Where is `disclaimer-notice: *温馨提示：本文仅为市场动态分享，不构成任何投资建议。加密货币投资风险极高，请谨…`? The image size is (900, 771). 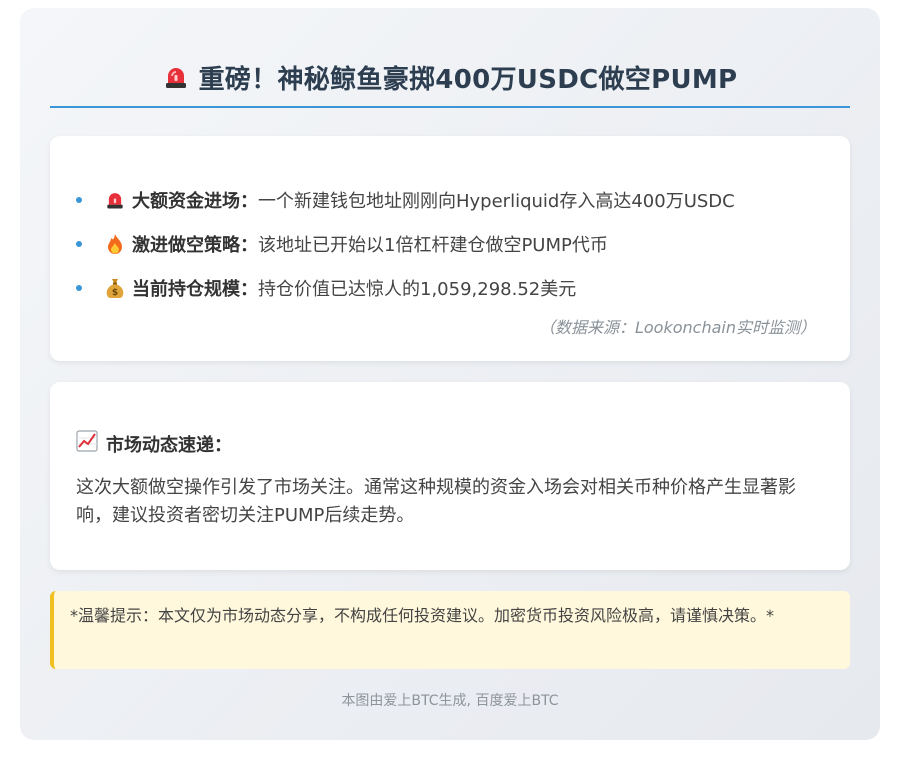
disclaimer-notice: *温馨提示：本文仅为市场动态分享，不构成任何投资建议。加密货币投资风险极高，请谨… is located at coordinates (450, 630).